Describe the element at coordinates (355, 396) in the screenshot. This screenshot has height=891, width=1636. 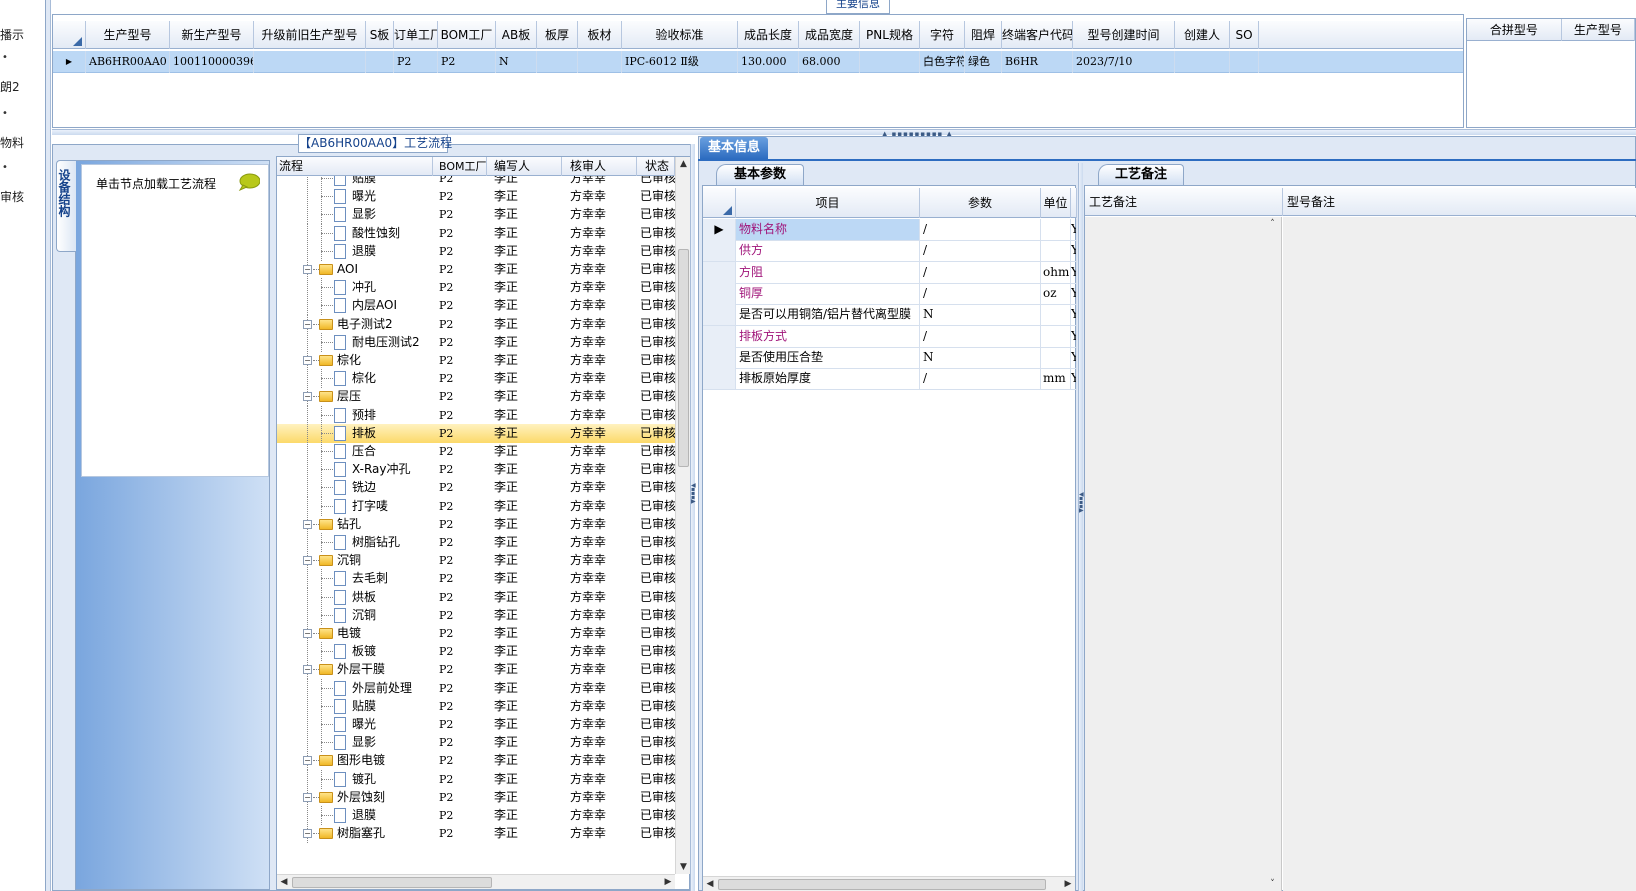
I see `tree-node: − 层压` at that location.